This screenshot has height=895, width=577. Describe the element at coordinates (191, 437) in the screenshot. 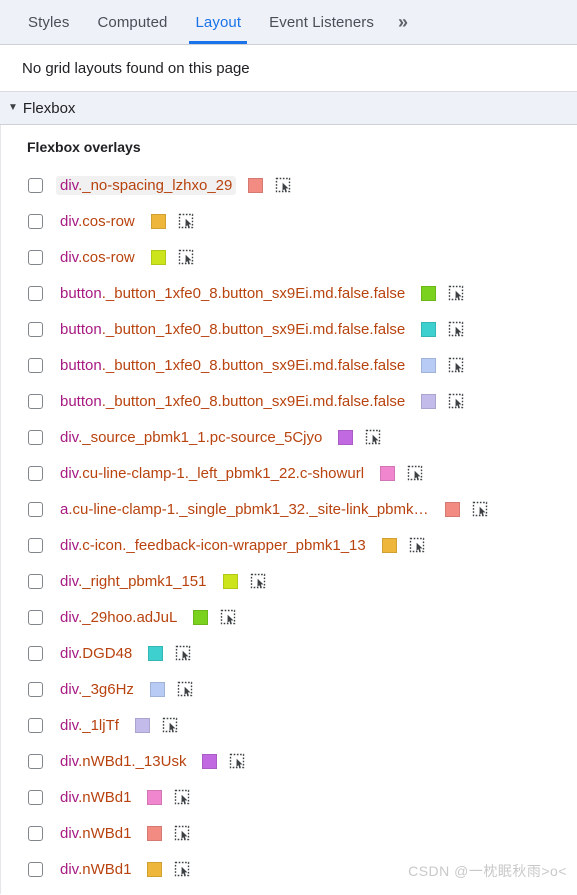

I see `overlay-element-selector: div._source_pbmk1_1.pc-source_5Cjyo` at that location.